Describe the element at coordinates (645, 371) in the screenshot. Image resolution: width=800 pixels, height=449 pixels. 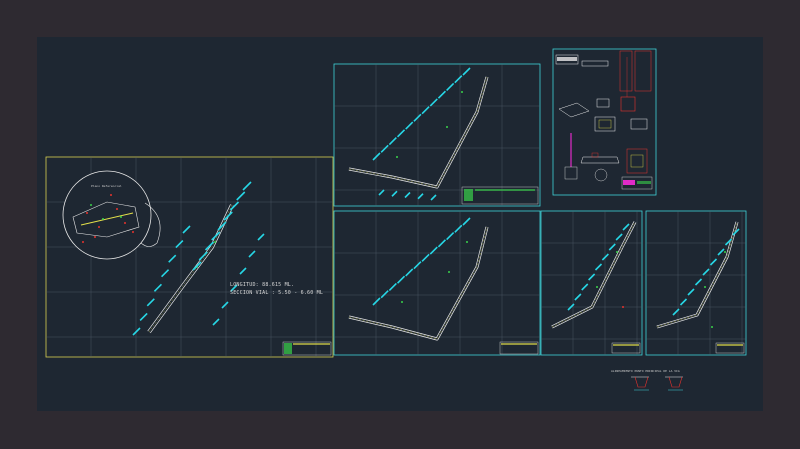
I see `bottom-note: ALINEAMIENTO PUNTO PRINCIPAL DE LA VIA` at that location.